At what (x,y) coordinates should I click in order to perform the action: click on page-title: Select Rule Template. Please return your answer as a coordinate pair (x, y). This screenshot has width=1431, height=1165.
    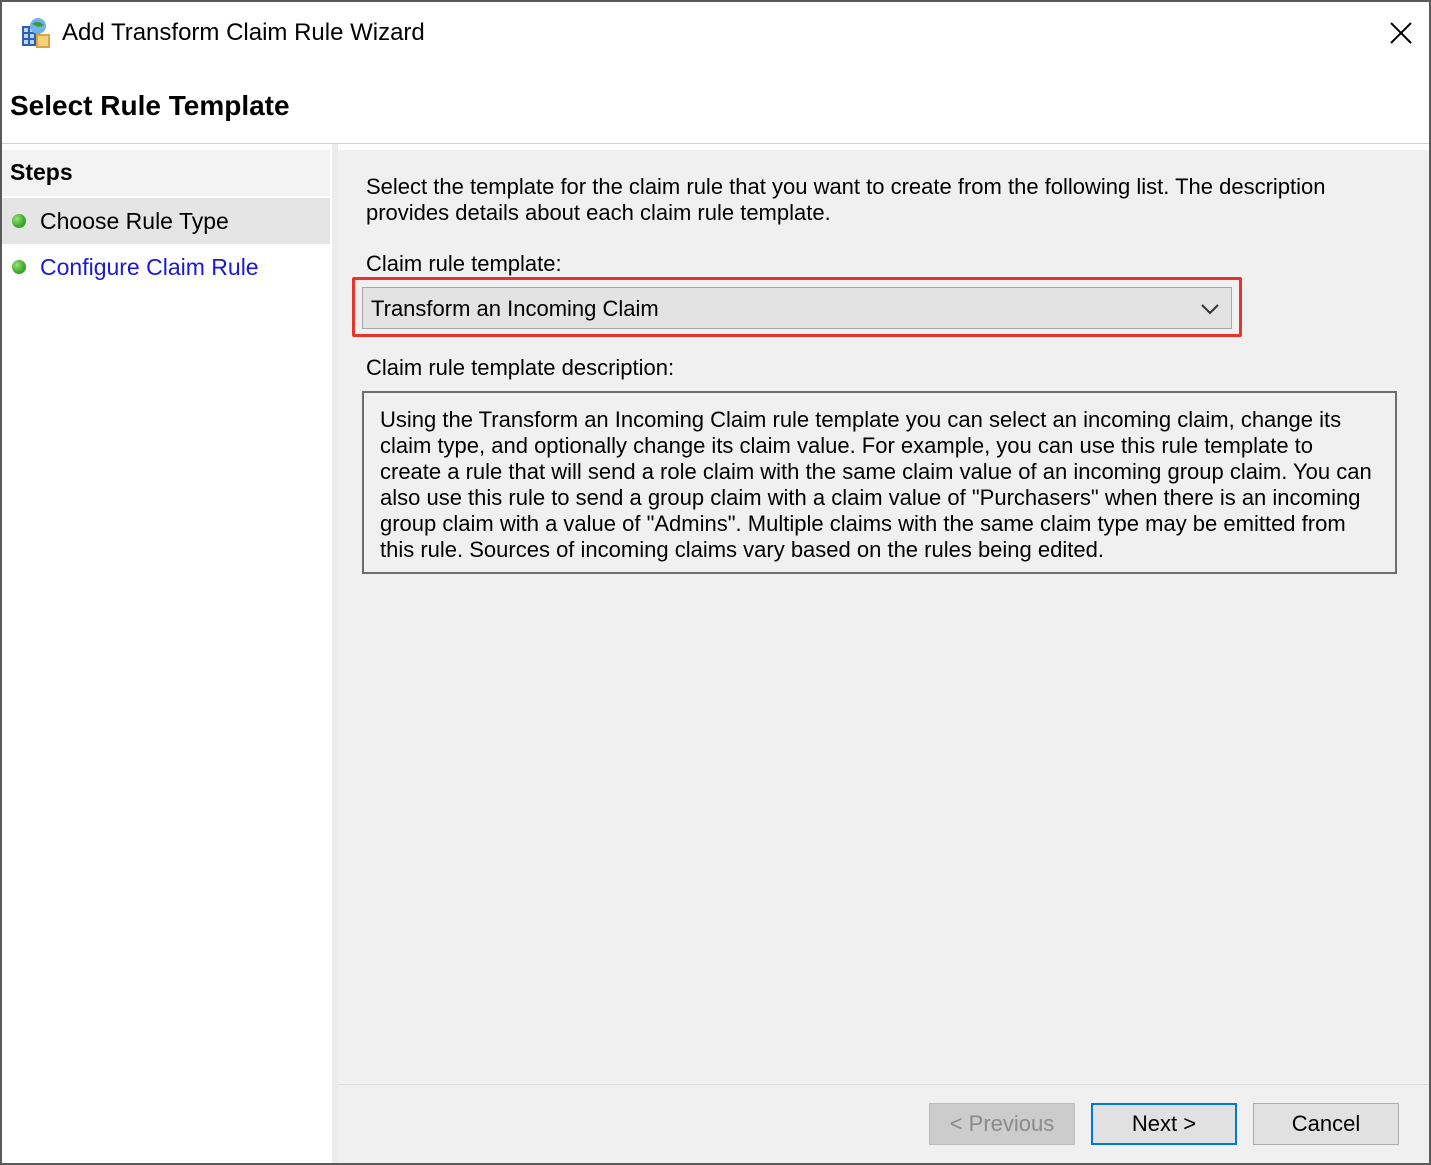
    Looking at the image, I should click on (150, 105).